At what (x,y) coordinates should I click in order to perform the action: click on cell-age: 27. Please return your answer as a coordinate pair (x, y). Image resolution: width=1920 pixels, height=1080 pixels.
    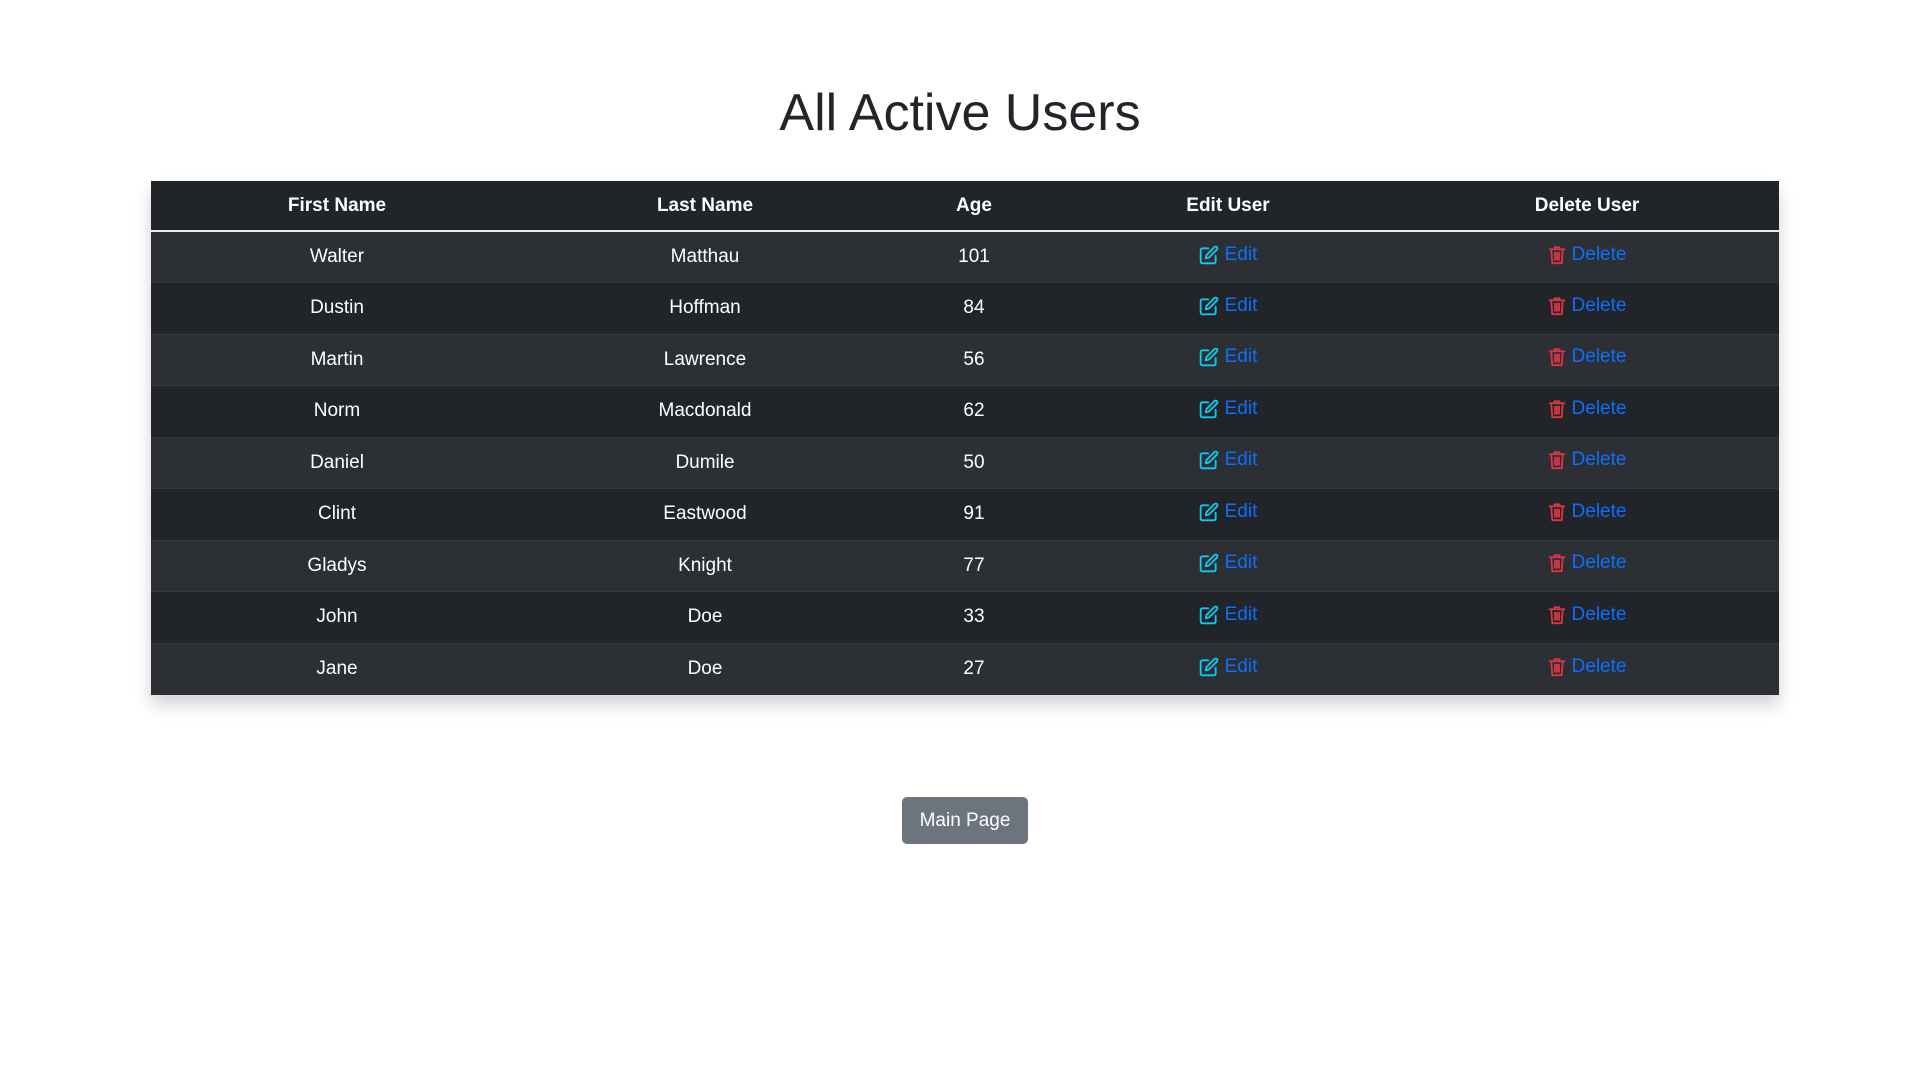
    Looking at the image, I should click on (974, 668).